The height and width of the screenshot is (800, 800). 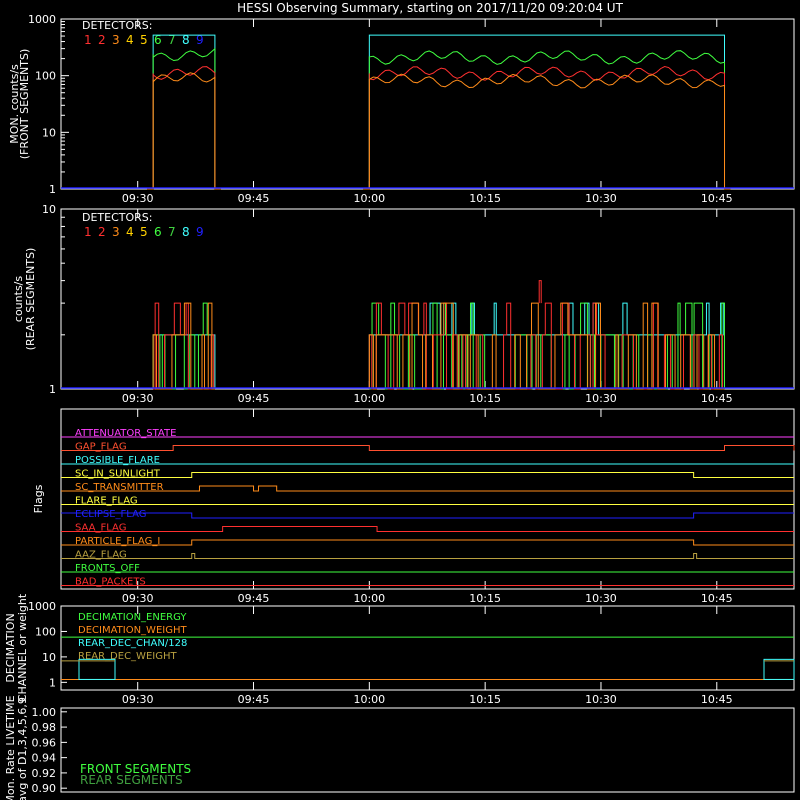 I want to click on decimation-legend: DECIMATION_WEIGHT, so click(x=132, y=630).